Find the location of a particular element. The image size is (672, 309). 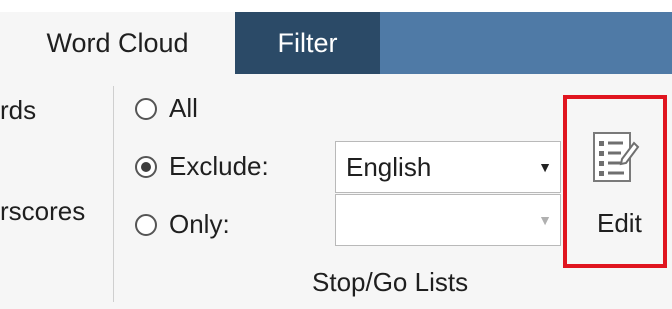

window-top-strip is located at coordinates (336, 6).